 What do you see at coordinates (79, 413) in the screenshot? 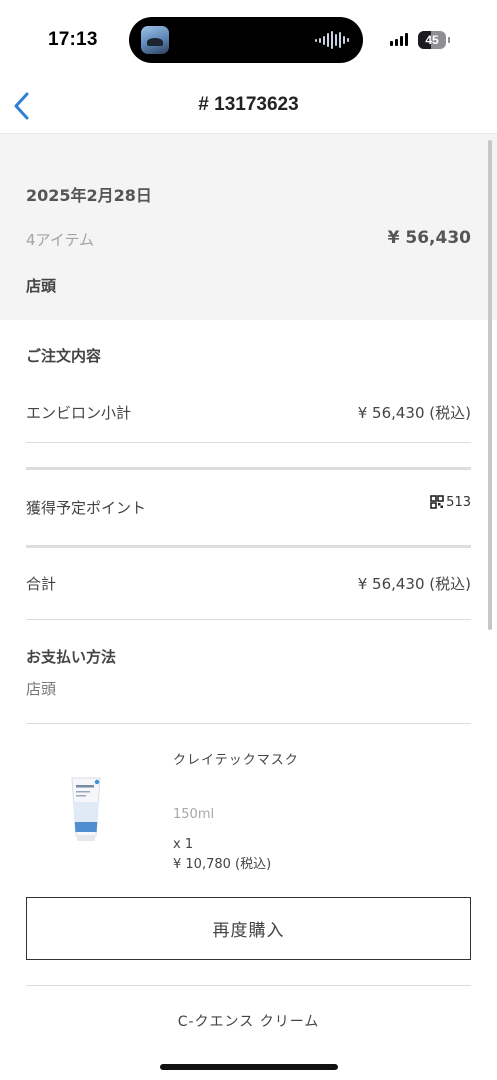
I see `subtotal-label: エンビロン小計` at bounding box center [79, 413].